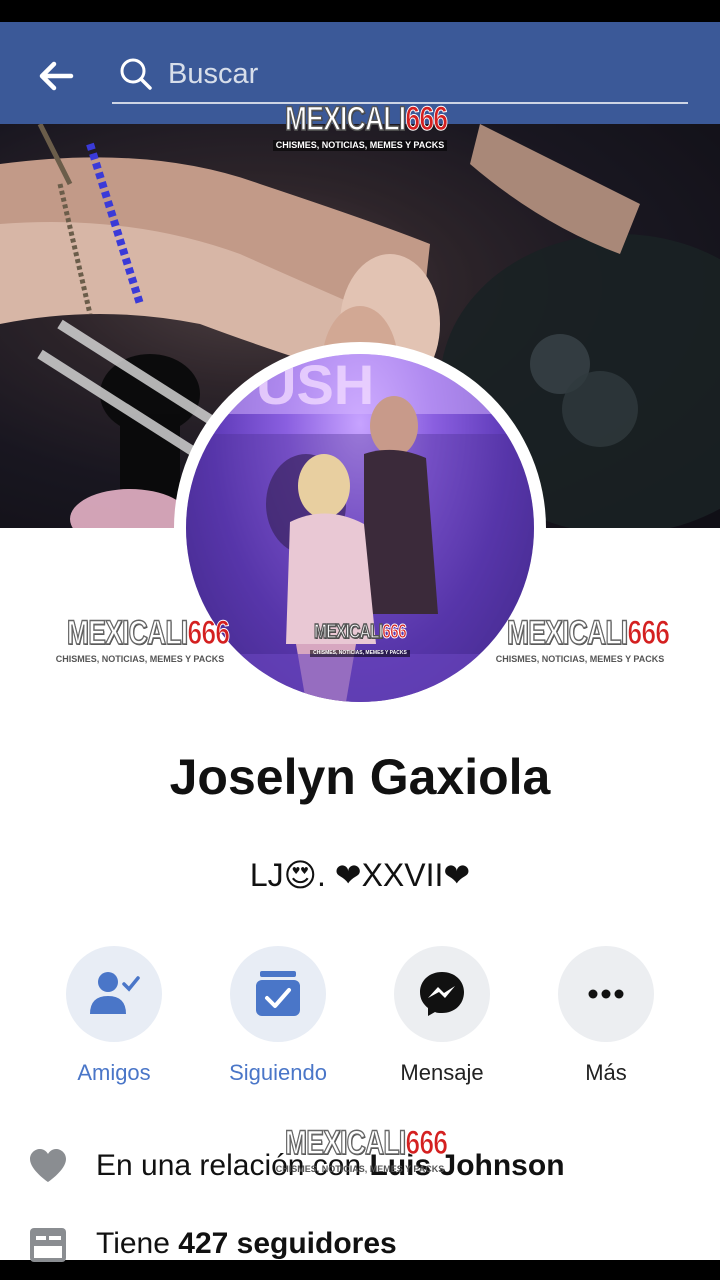  I want to click on back-button, so click(56, 76).